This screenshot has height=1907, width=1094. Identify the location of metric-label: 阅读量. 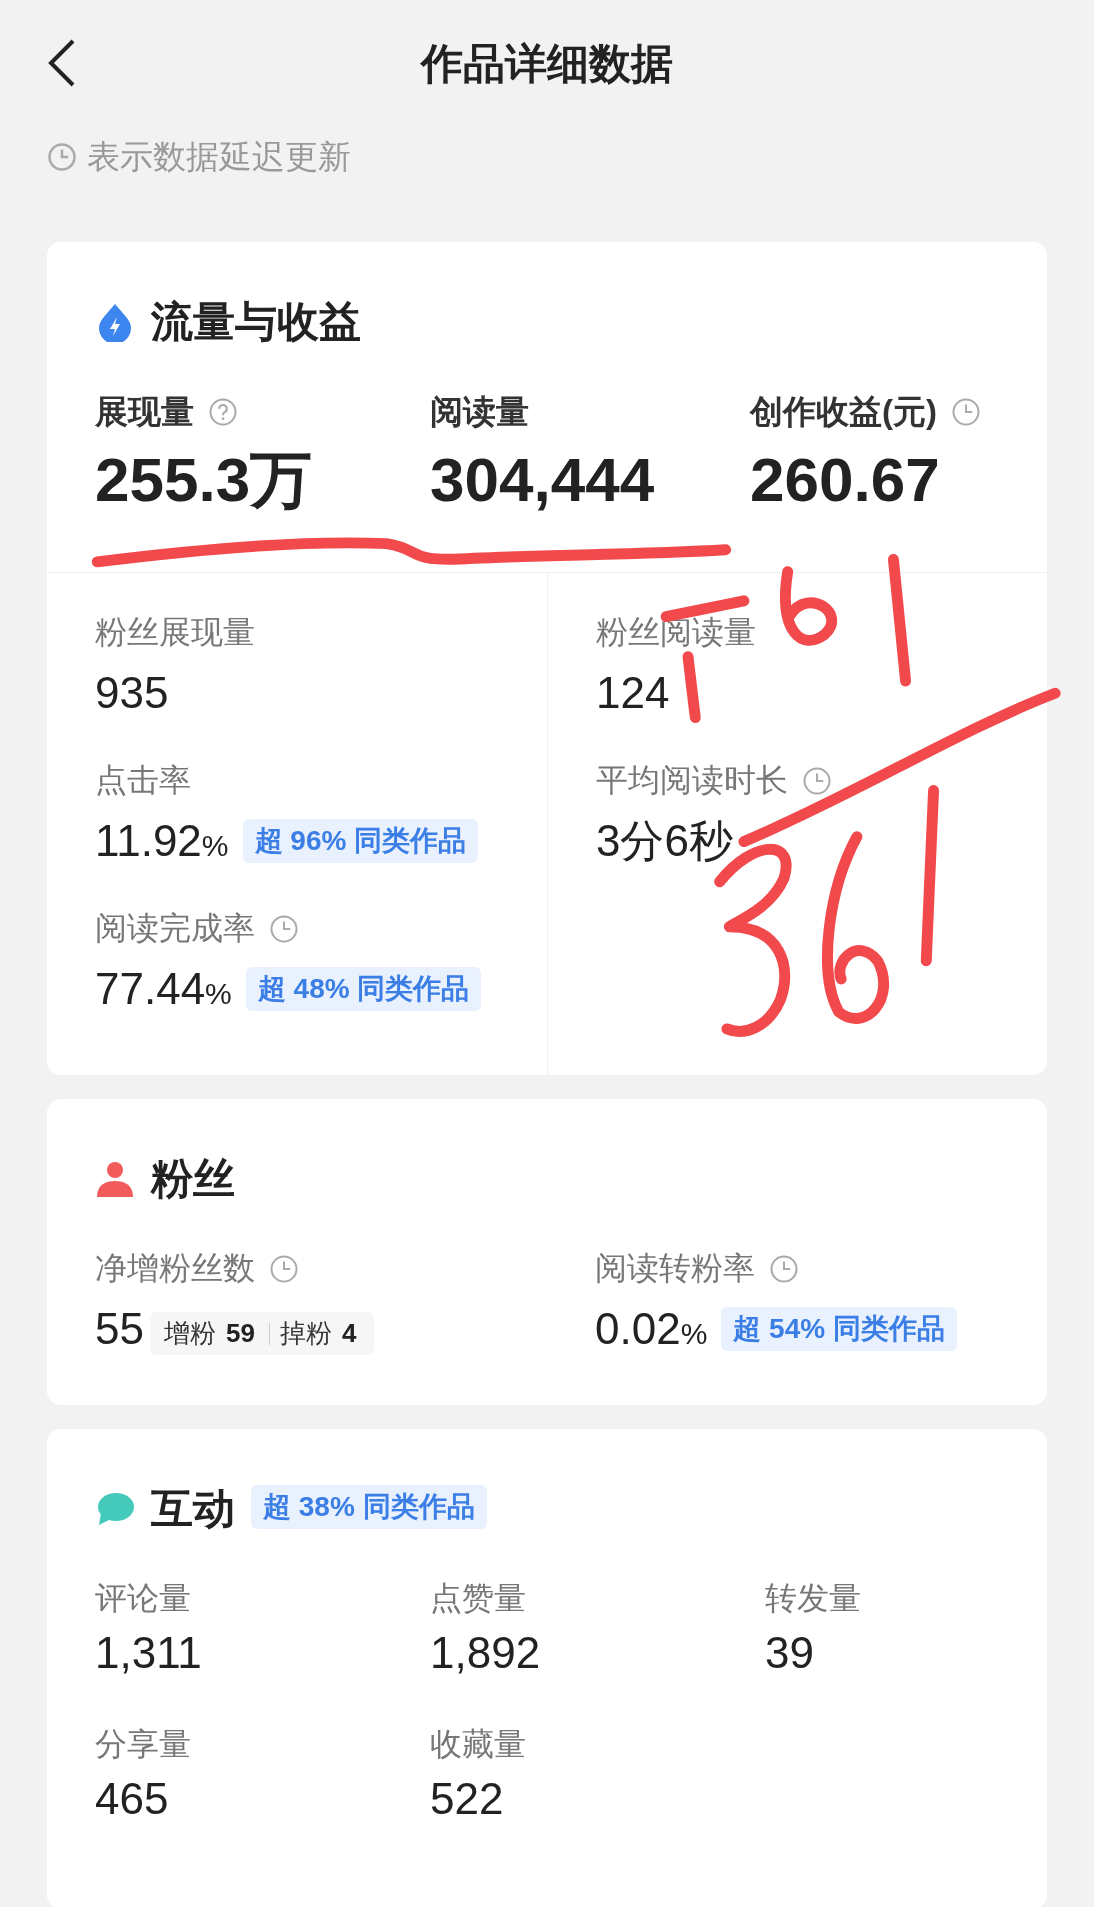
(479, 411).